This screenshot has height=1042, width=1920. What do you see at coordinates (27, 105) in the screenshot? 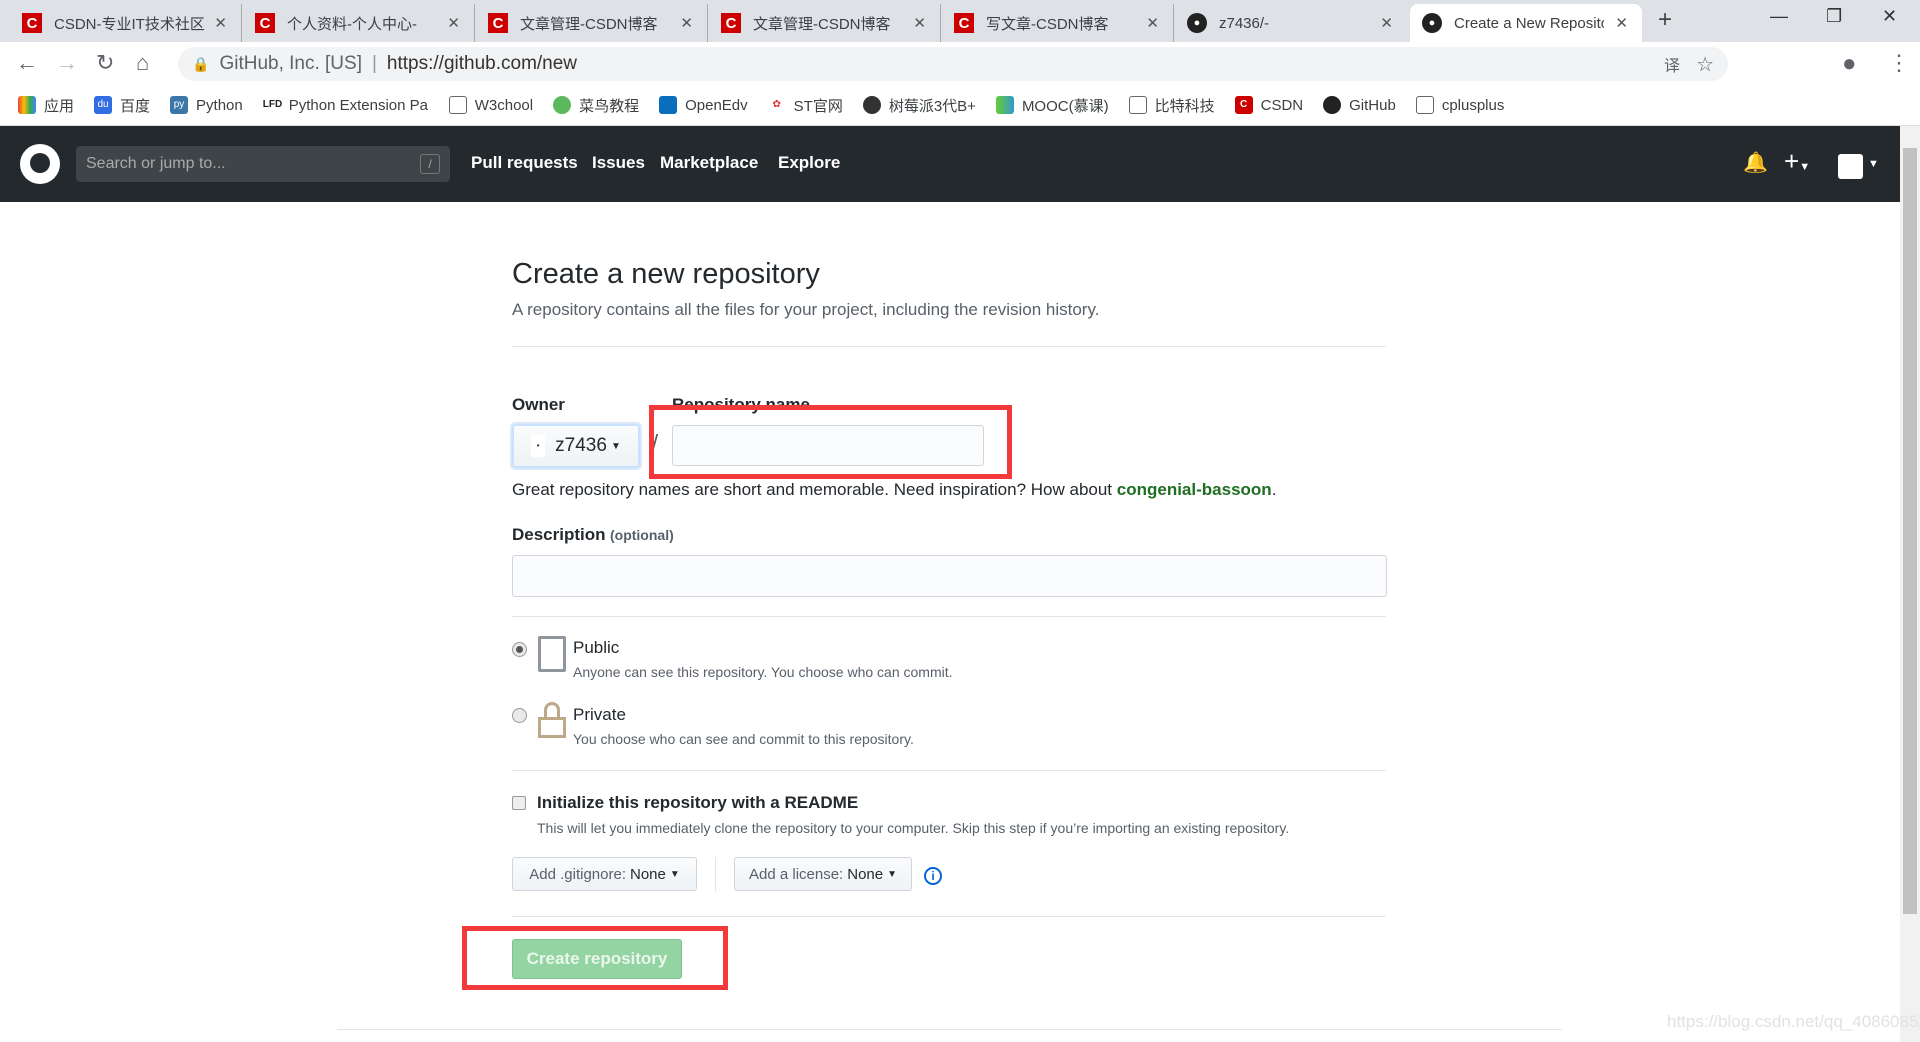
I see `apps-icon` at bounding box center [27, 105].